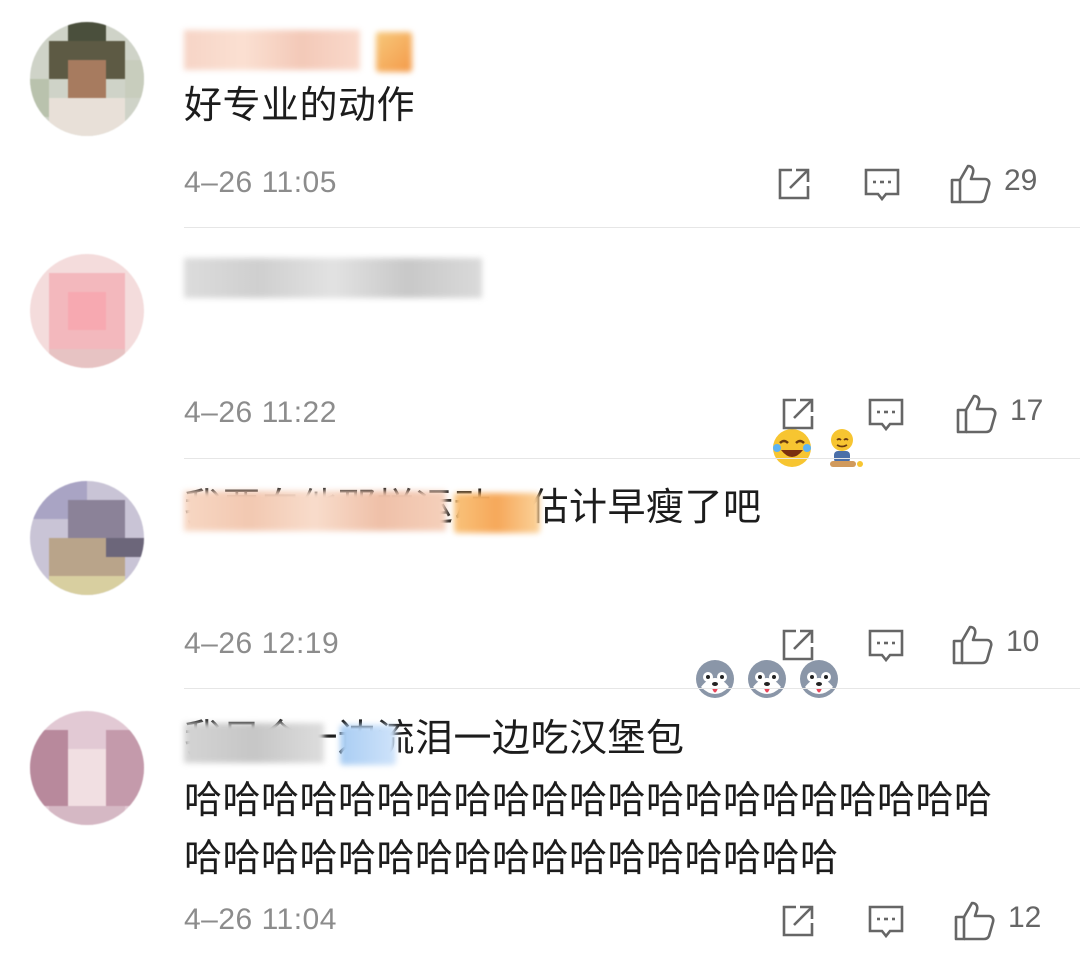  What do you see at coordinates (540, 184) in the screenshot?
I see `comment-actions: 29` at bounding box center [540, 184].